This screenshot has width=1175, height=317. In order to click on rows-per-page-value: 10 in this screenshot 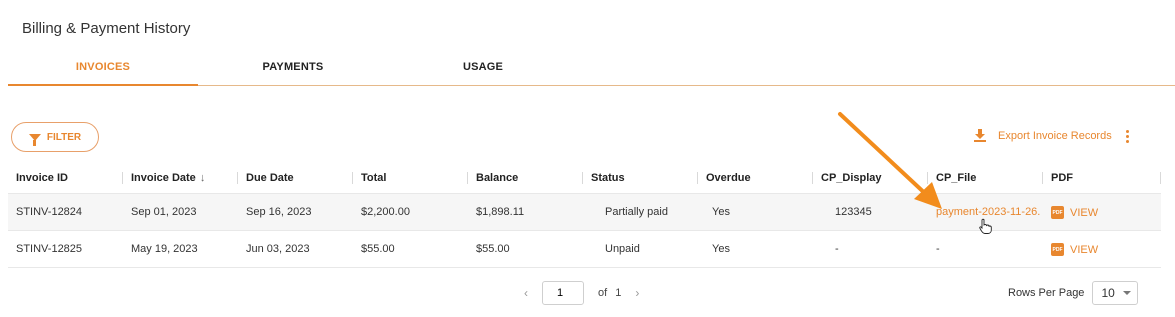, I will do `click(1108, 293)`.